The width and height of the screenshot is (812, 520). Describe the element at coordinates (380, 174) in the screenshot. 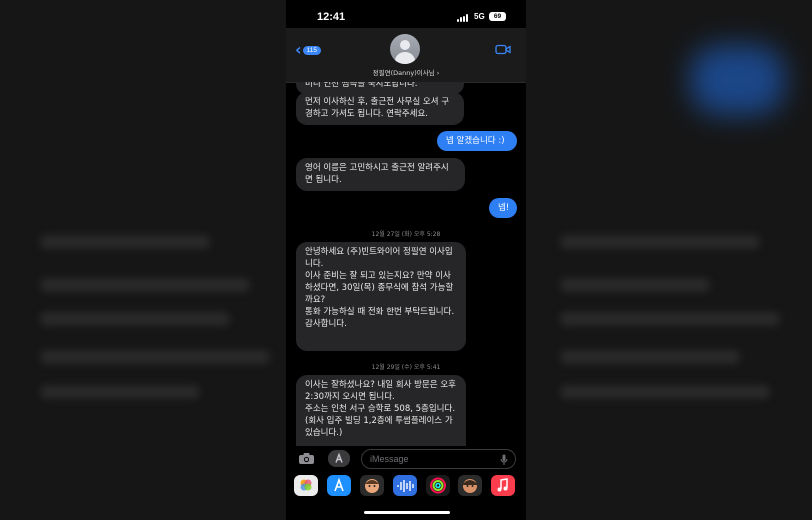

I see `message-bubble: 영어 이름은 고민하시고 출근전 알려주시면 됩니다.` at that location.